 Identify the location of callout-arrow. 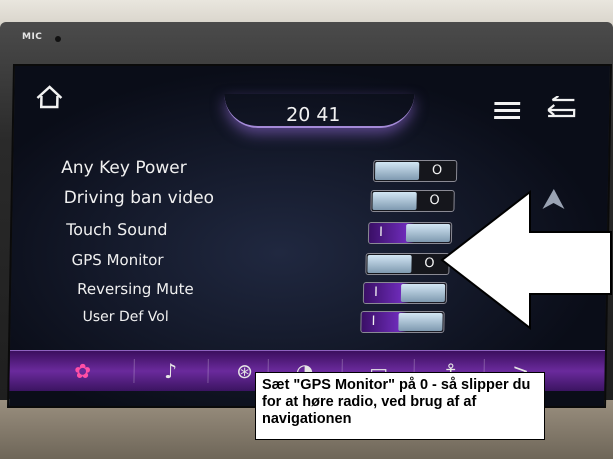
(526, 260).